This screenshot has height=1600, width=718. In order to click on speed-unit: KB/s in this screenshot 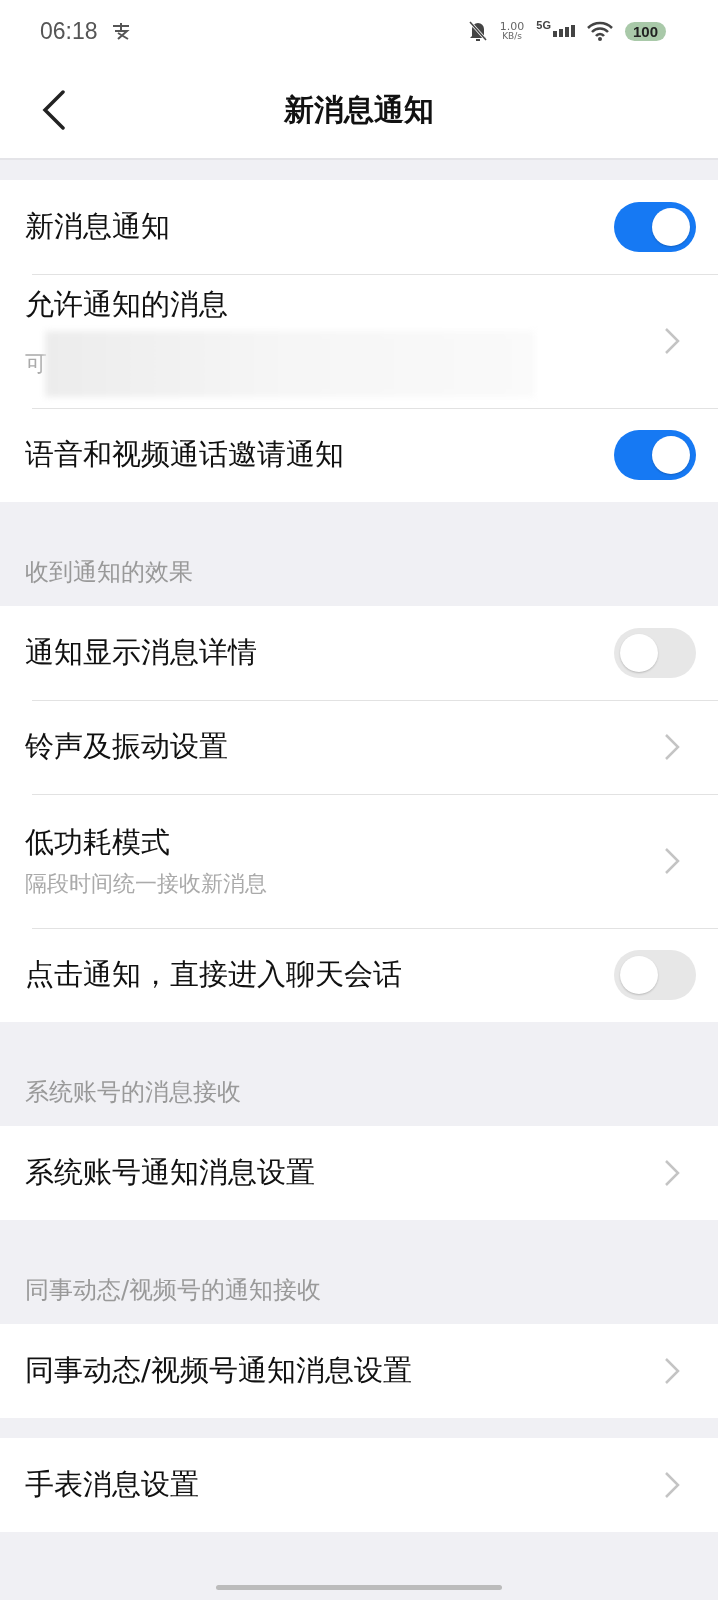, I will do `click(512, 36)`.